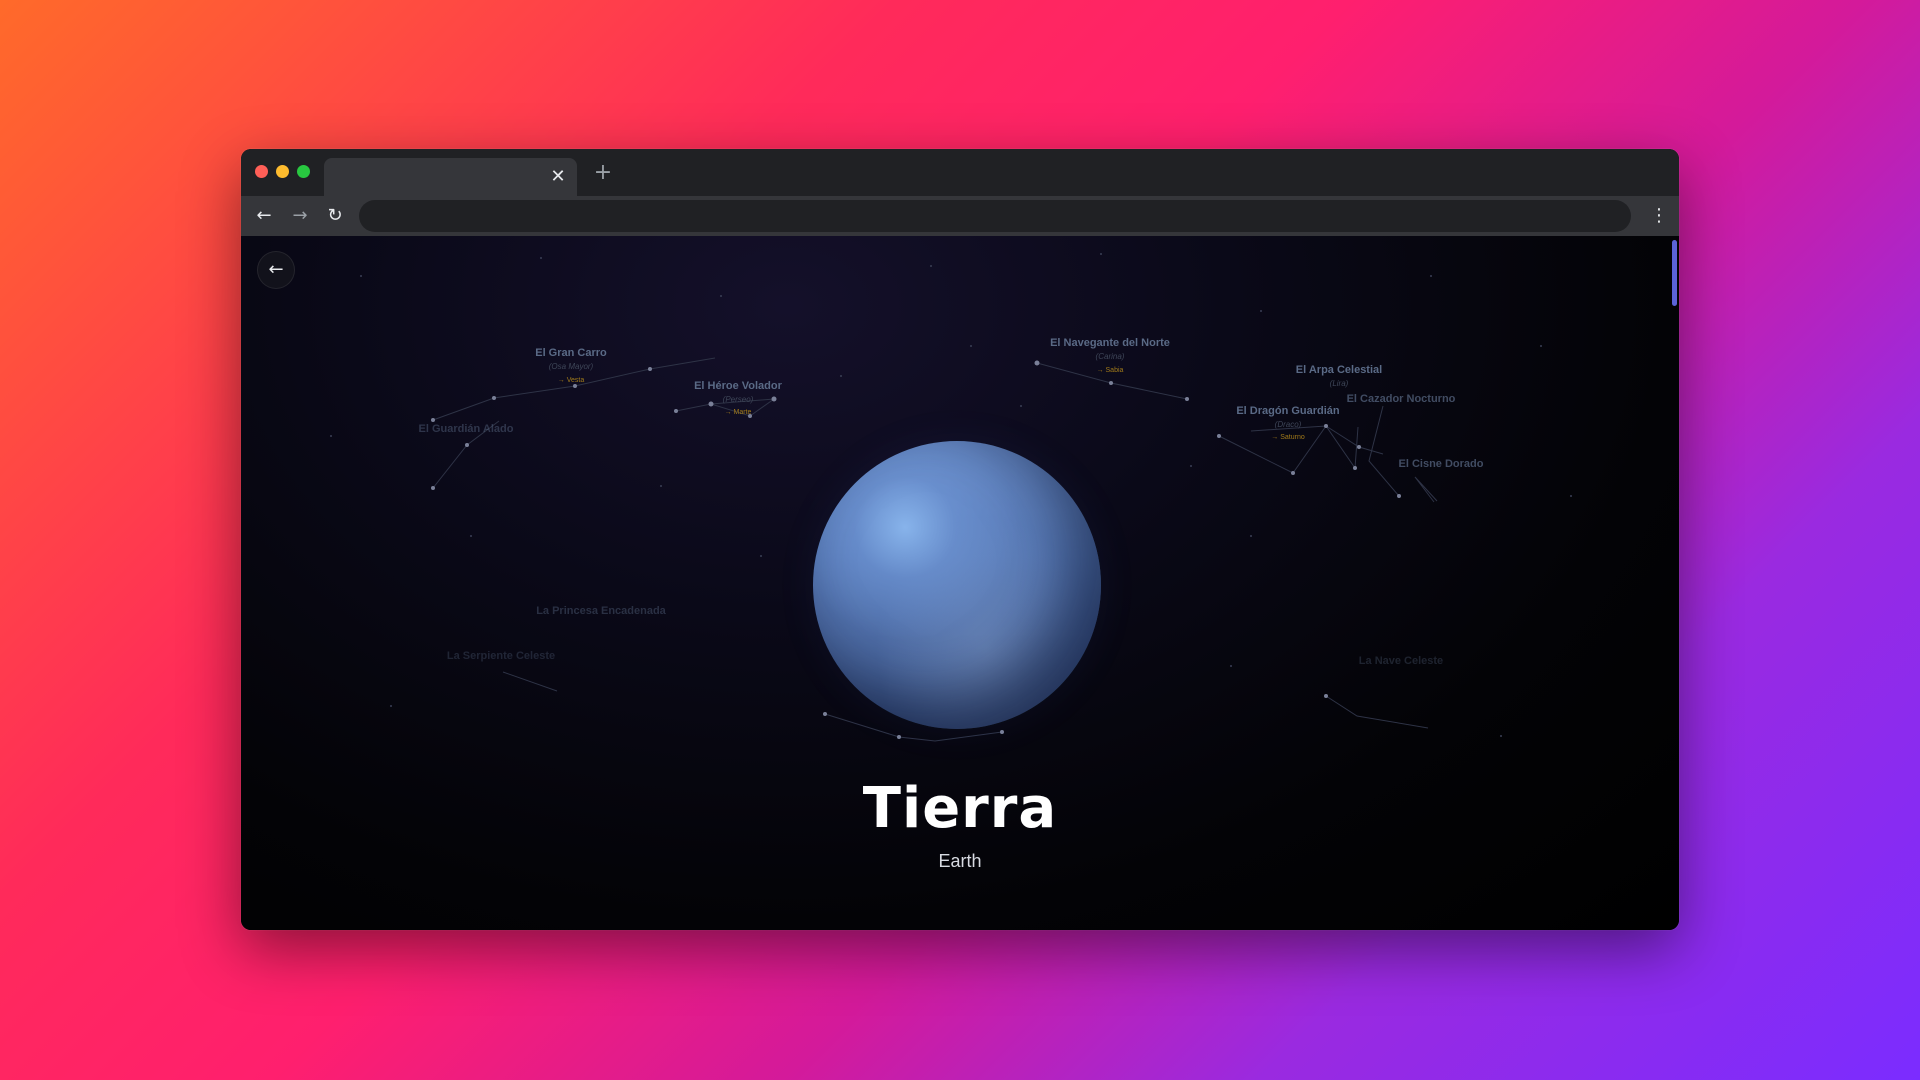 The image size is (1920, 1080). What do you see at coordinates (1339, 383) in the screenshot?
I see `constellation-subname: (Lira)` at bounding box center [1339, 383].